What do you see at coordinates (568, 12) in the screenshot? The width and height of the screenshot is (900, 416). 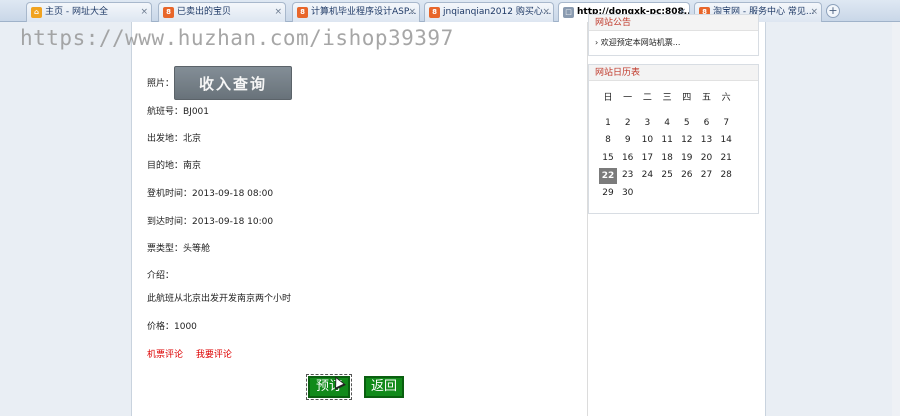 I see `page-icon: □` at bounding box center [568, 12].